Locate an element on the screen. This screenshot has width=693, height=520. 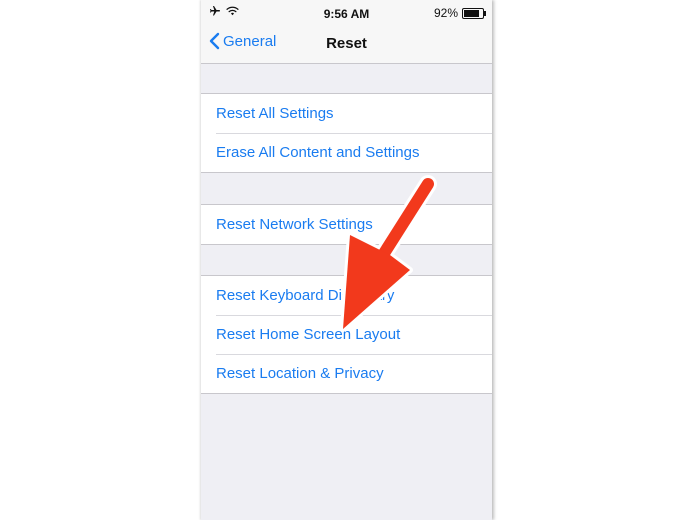
reset-location-privacy-row: Reset Location & Privacy is located at coordinates (346, 373).